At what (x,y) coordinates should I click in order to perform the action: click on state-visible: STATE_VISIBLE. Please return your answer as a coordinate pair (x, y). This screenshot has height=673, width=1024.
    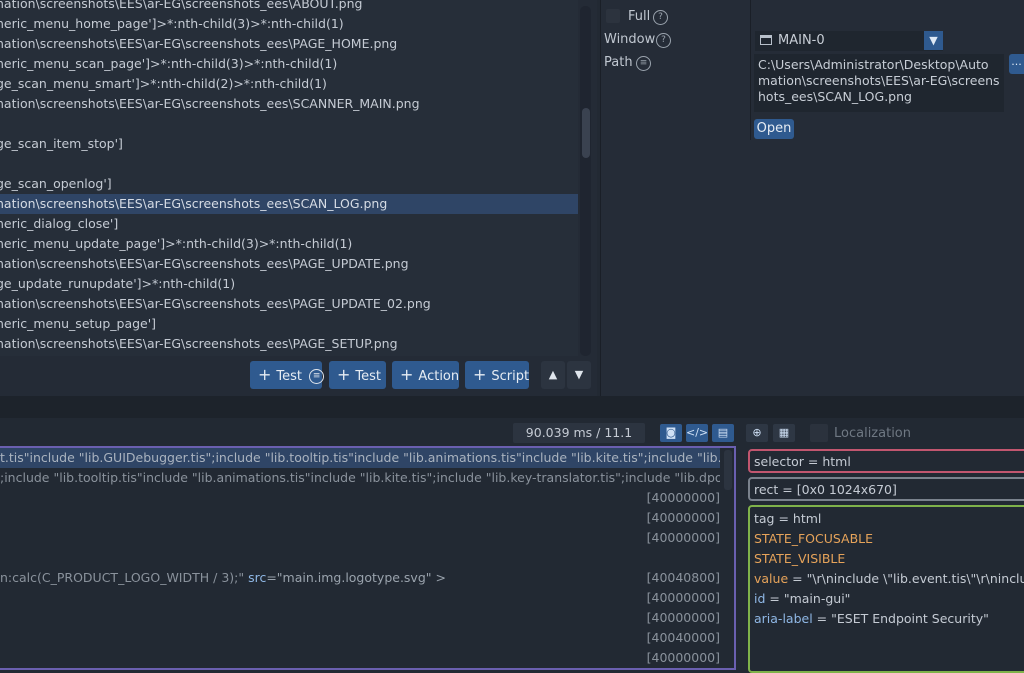
    Looking at the image, I should click on (800, 558).